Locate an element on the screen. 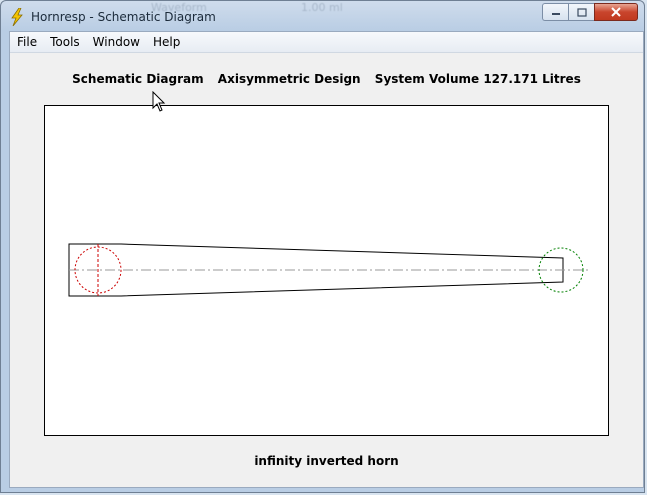 This screenshot has width=647, height=495. heading-schematic: Schematic Diagram is located at coordinates (138, 79).